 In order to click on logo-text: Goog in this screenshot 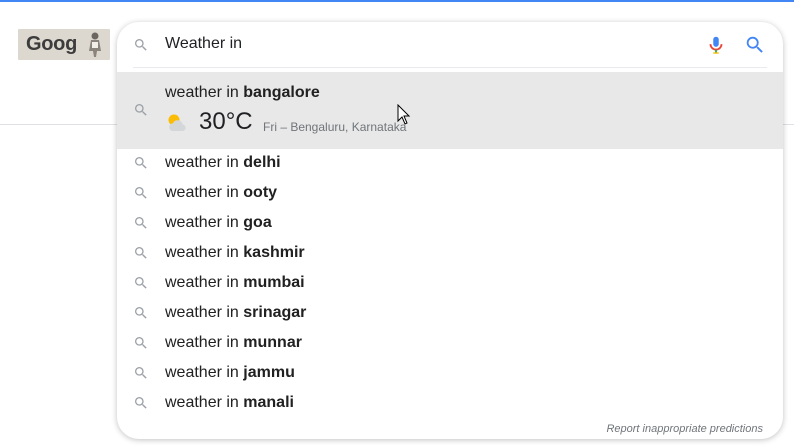, I will do `click(52, 44)`.